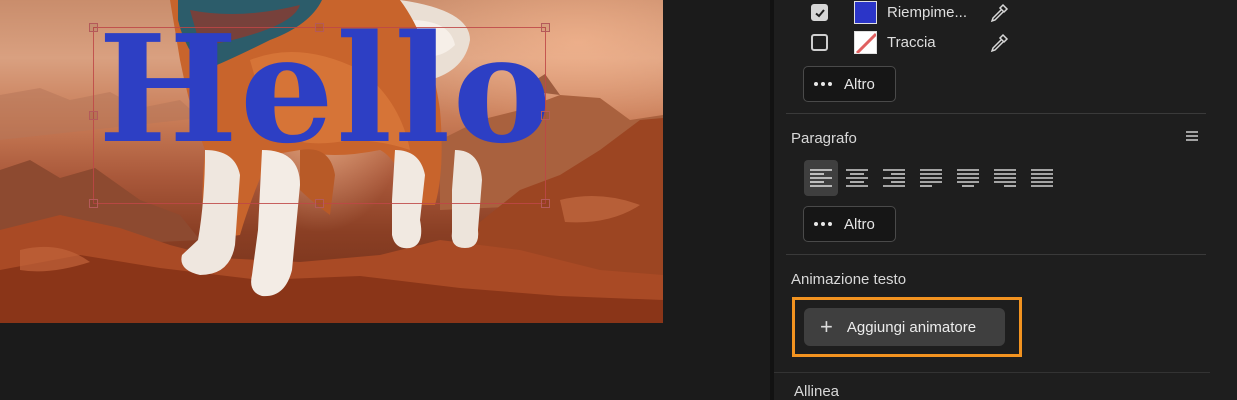 The height and width of the screenshot is (400, 1237). Describe the element at coordinates (93, 203) in the screenshot. I see `bbox-handle-bottom-left` at that location.